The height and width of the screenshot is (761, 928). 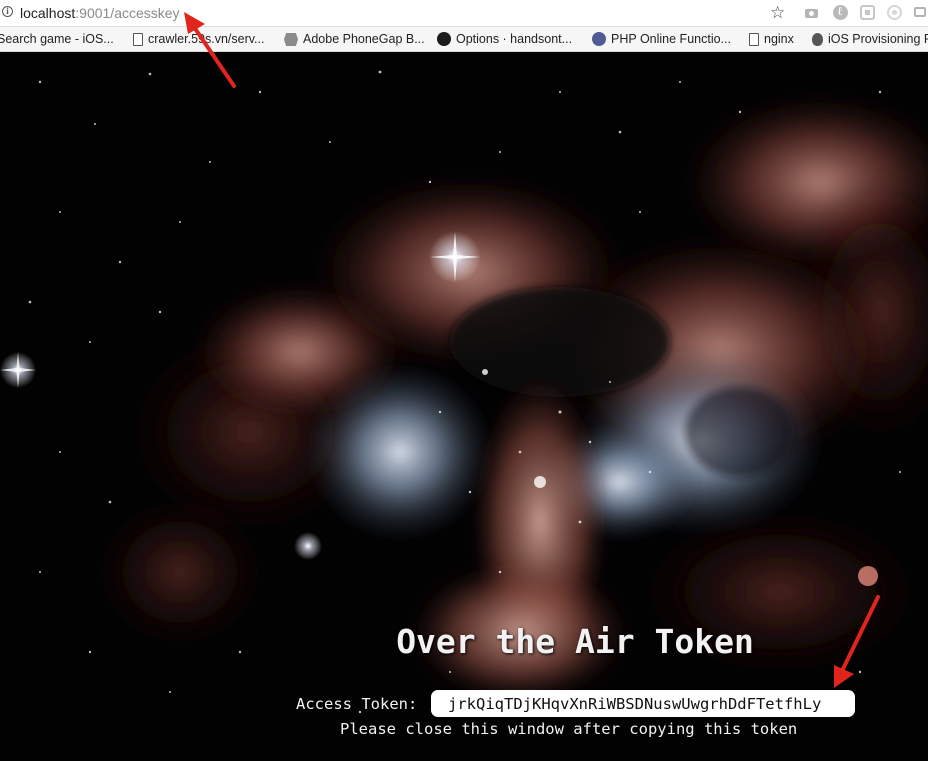 I want to click on bookmark-nginx: nginx, so click(x=771, y=39).